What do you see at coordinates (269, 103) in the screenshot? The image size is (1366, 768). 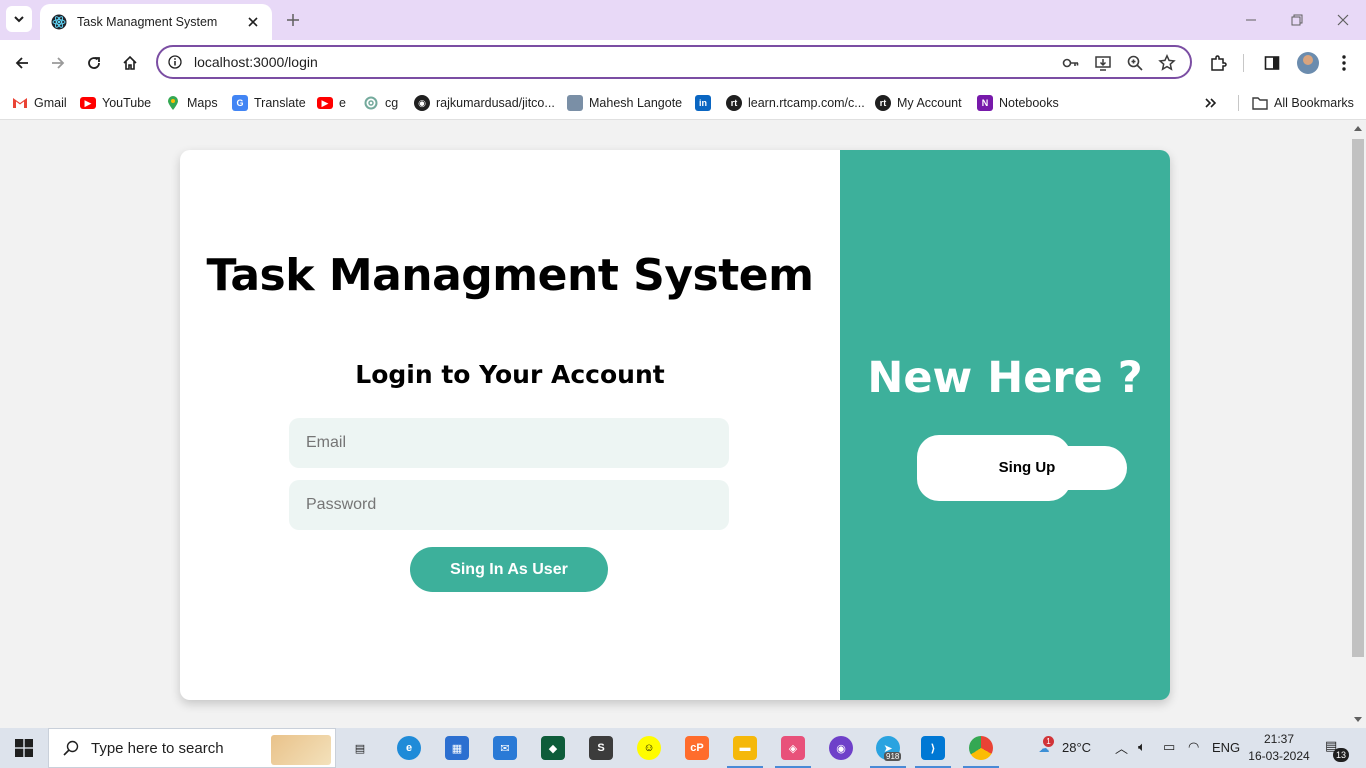 I see `bookmark-translate: G Translate` at bounding box center [269, 103].